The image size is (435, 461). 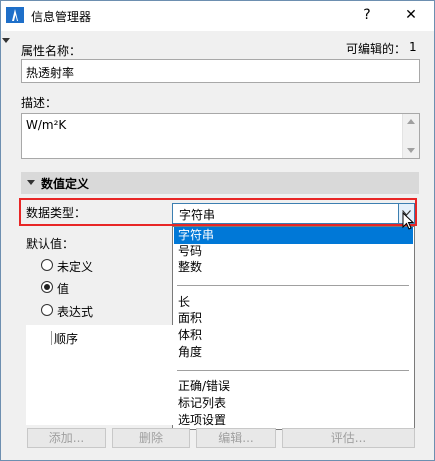 I want to click on datatype-selected-value: 字符串, so click(x=197, y=215).